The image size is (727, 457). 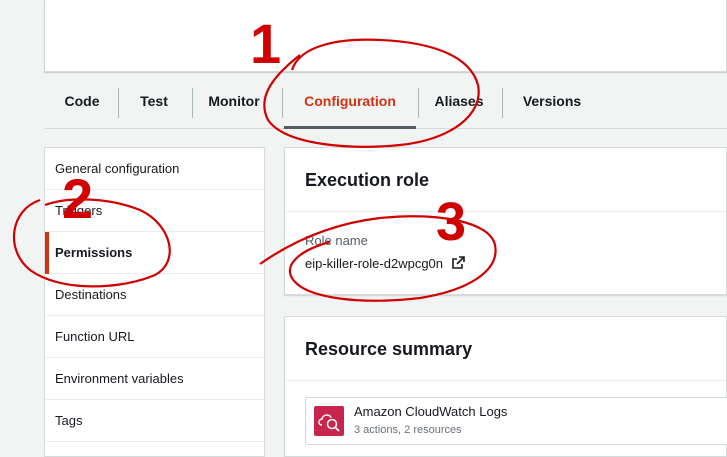 I want to click on tab-code: Code, so click(x=82, y=103).